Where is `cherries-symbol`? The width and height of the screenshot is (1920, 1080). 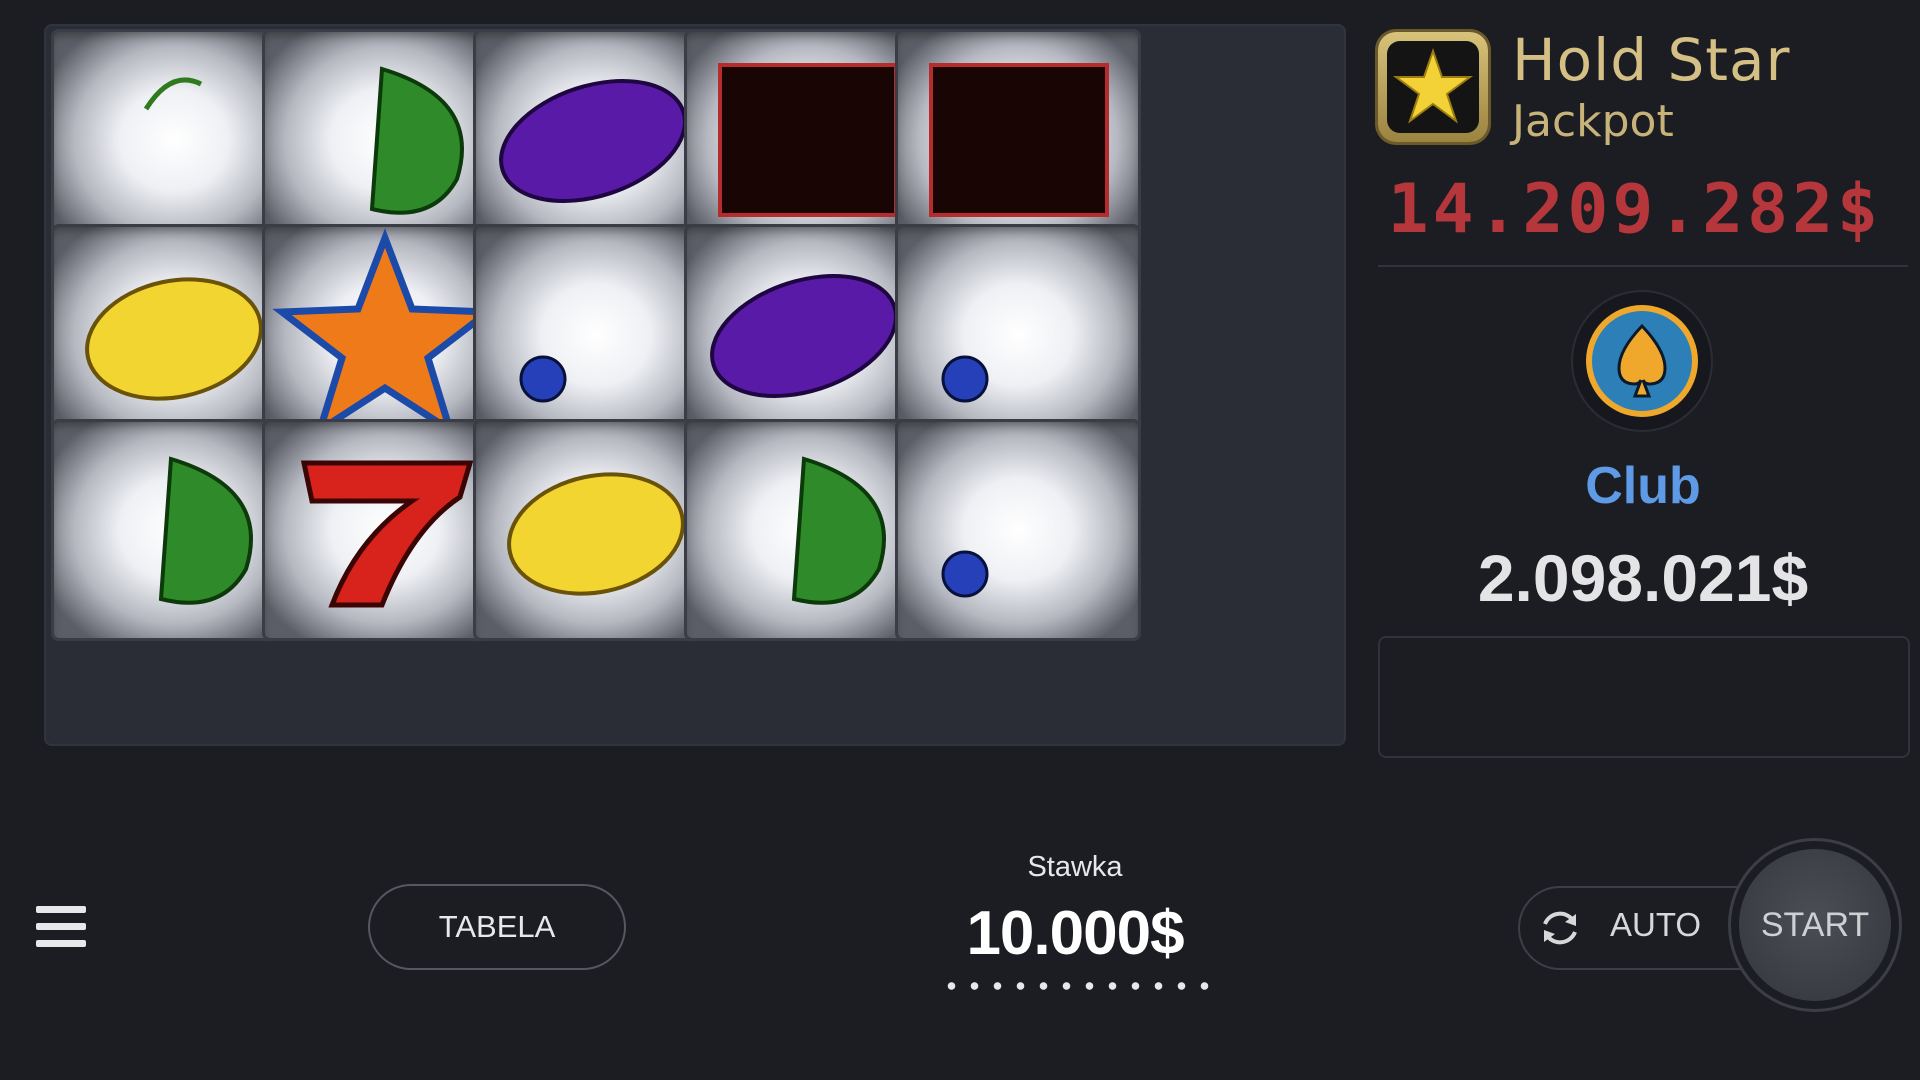 cherries-symbol is located at coordinates (173, 94).